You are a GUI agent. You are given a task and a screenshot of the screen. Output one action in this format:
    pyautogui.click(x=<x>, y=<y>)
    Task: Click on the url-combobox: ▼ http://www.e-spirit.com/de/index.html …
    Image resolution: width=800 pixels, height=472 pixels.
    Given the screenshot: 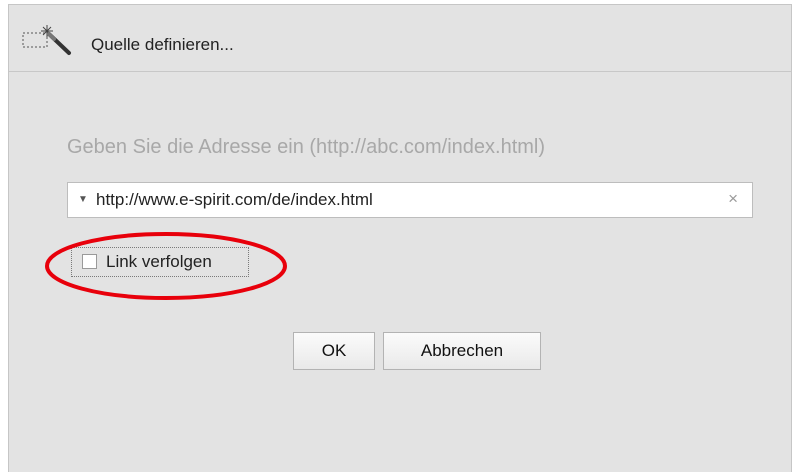 What is the action you would take?
    pyautogui.click(x=410, y=200)
    